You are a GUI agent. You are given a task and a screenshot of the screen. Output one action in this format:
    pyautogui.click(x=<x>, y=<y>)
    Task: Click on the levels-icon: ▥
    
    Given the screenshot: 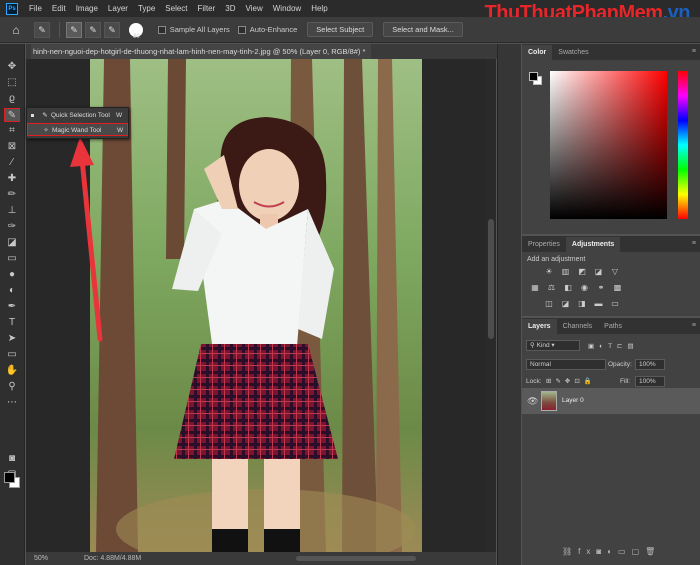 What is the action you would take?
    pyautogui.click(x=566, y=272)
    